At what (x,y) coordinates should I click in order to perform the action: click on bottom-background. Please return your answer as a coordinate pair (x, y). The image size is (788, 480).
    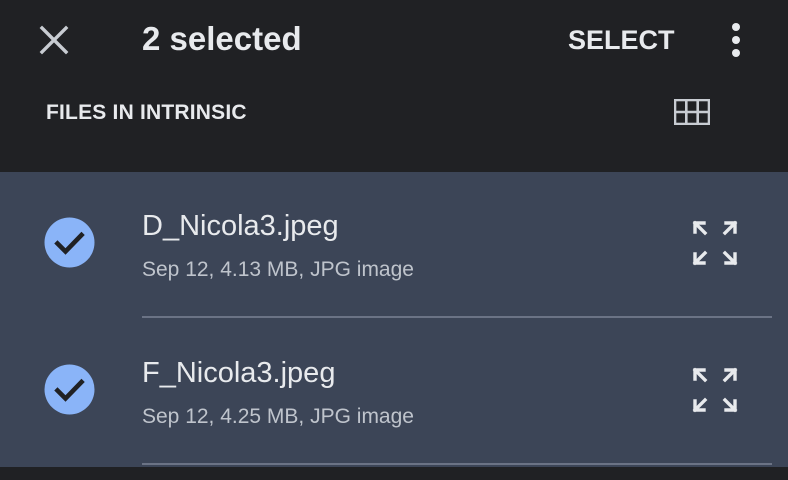
    Looking at the image, I should click on (394, 473).